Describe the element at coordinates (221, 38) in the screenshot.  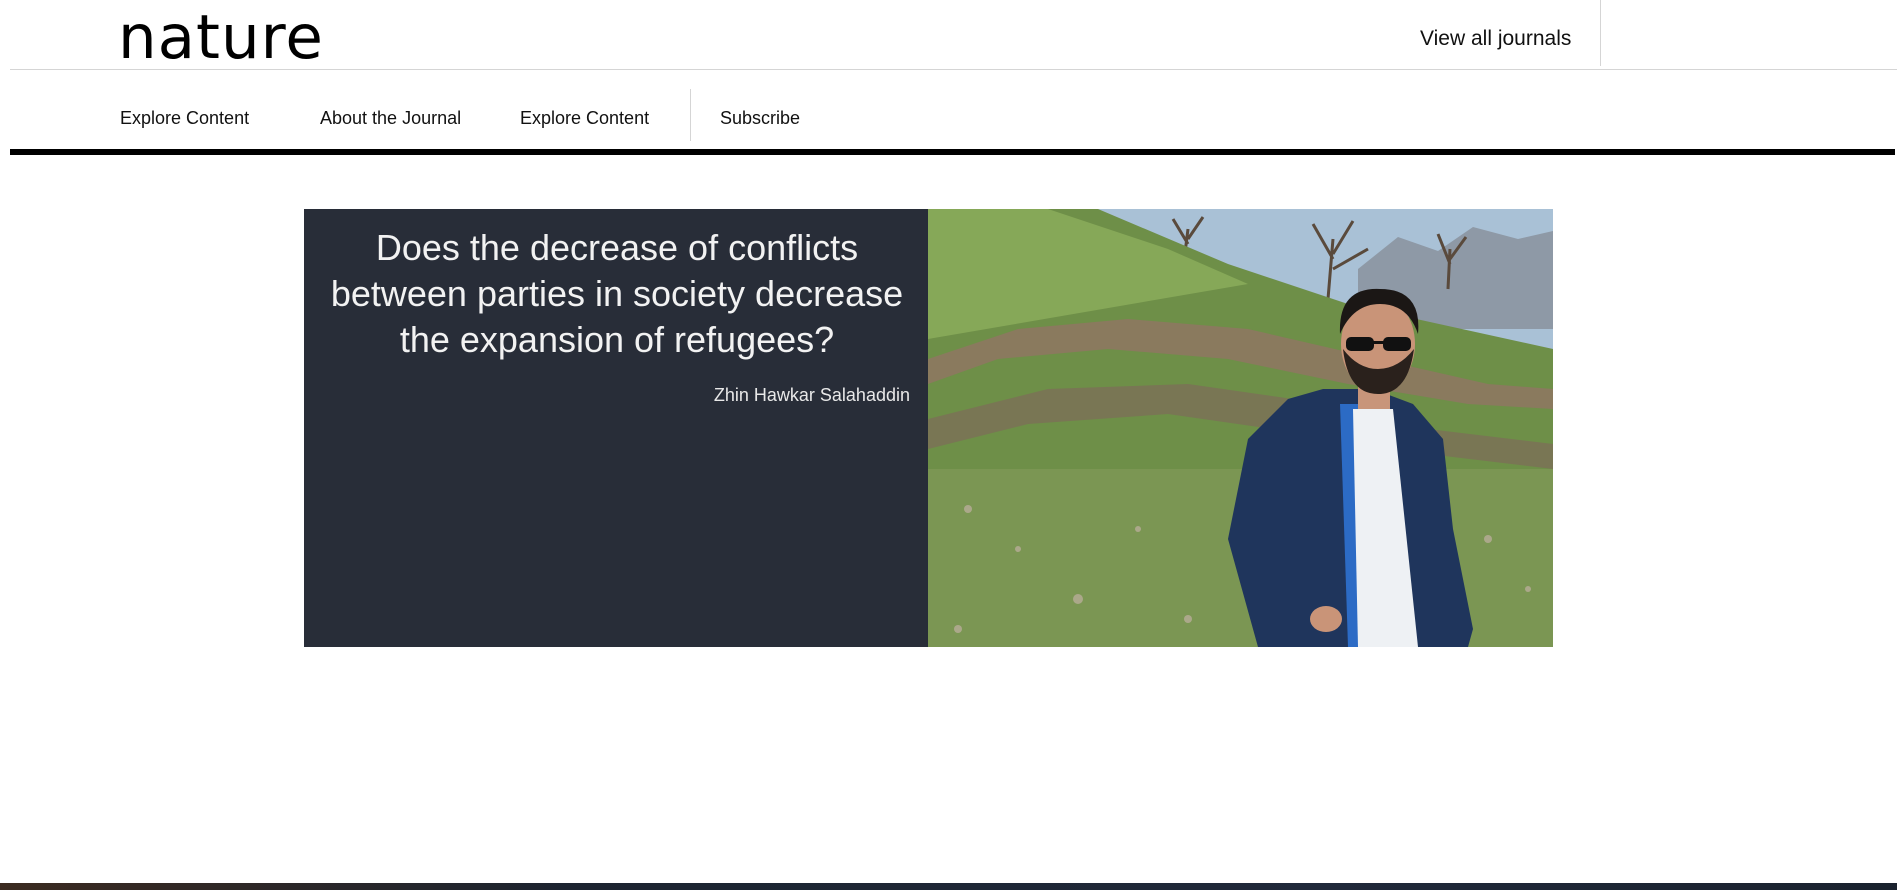
I see `nature-logo: nature` at that location.